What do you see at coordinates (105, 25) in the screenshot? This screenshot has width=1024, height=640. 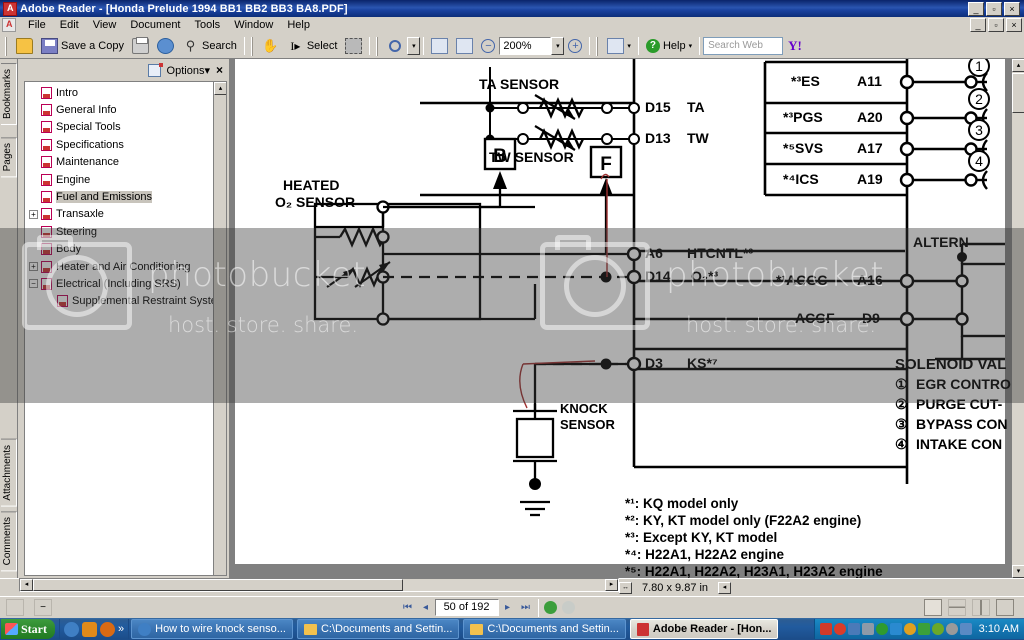 I see `menu-view: View` at bounding box center [105, 25].